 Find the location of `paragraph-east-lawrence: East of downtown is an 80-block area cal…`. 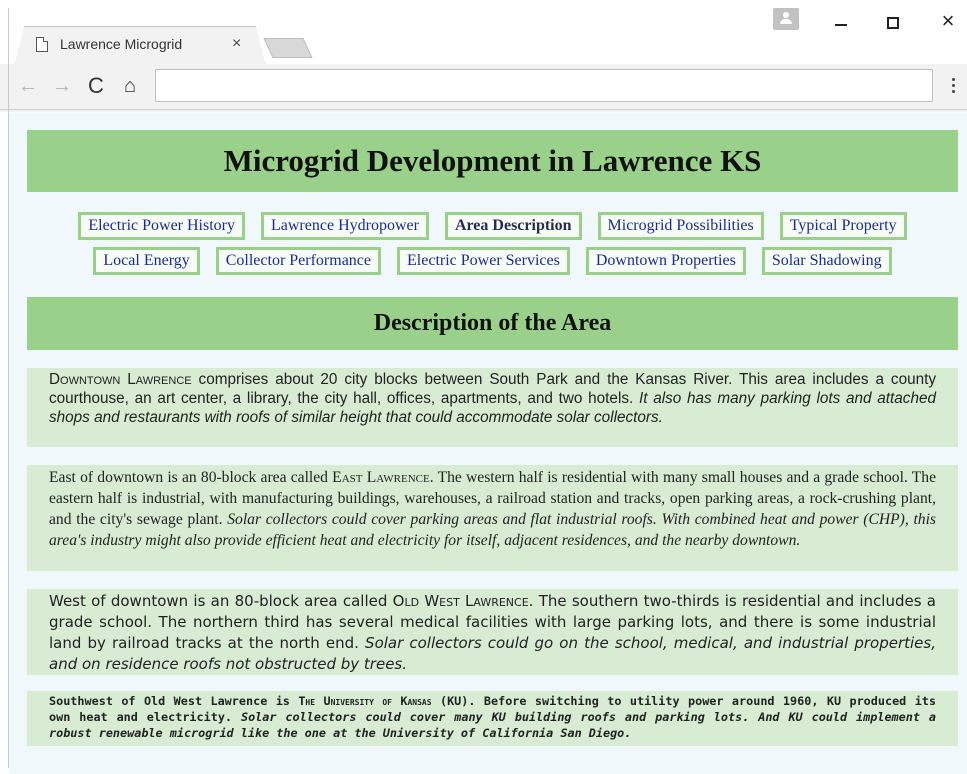

paragraph-east-lawrence: East of downtown is an 80-block area cal… is located at coordinates (492, 518).